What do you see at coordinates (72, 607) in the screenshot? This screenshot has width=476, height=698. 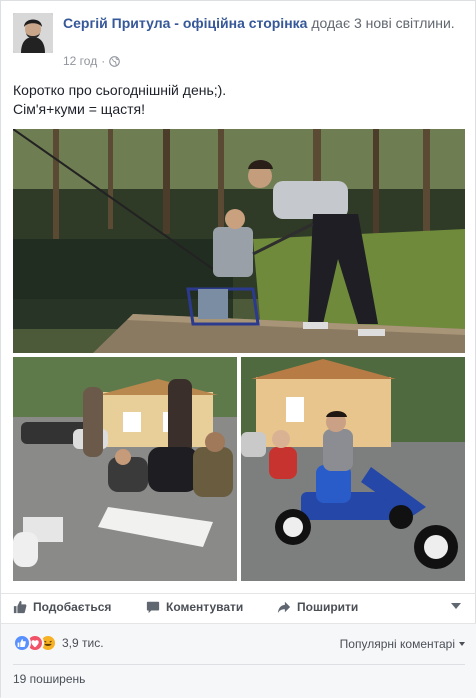 I see `like-label: Подобається` at bounding box center [72, 607].